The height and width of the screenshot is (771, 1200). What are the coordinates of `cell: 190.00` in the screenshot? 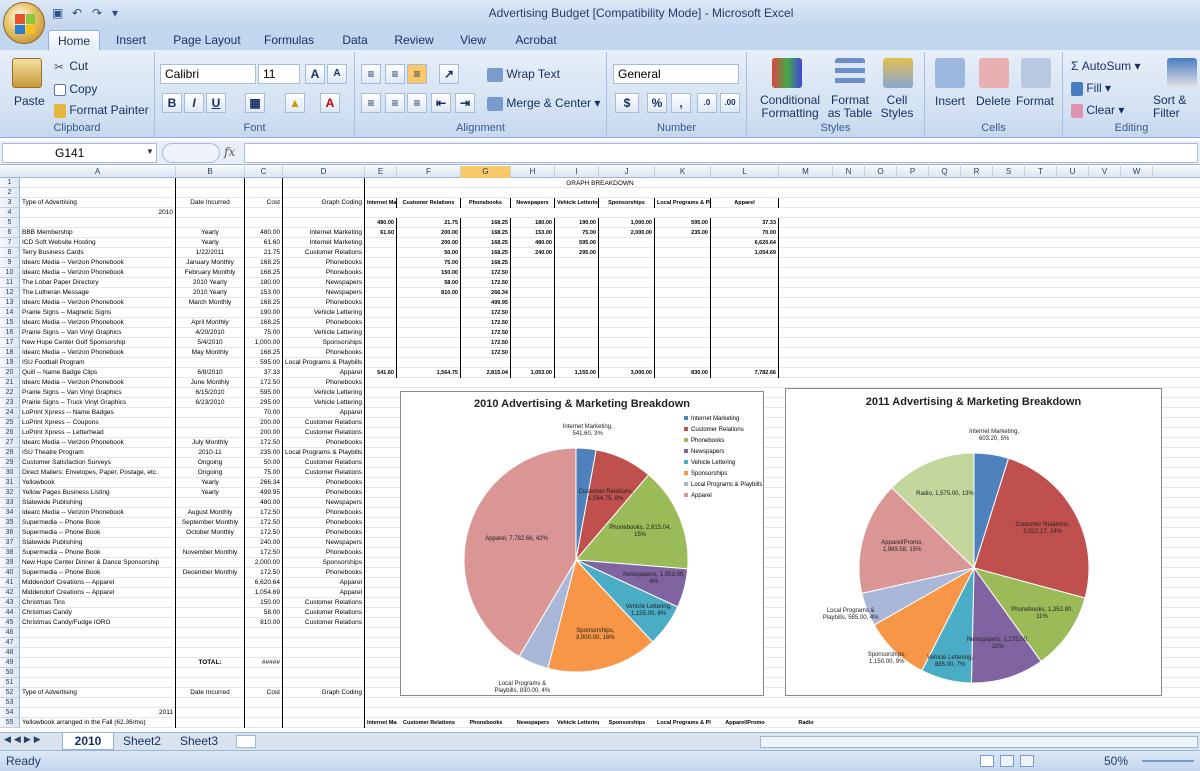 It's located at (264, 313).